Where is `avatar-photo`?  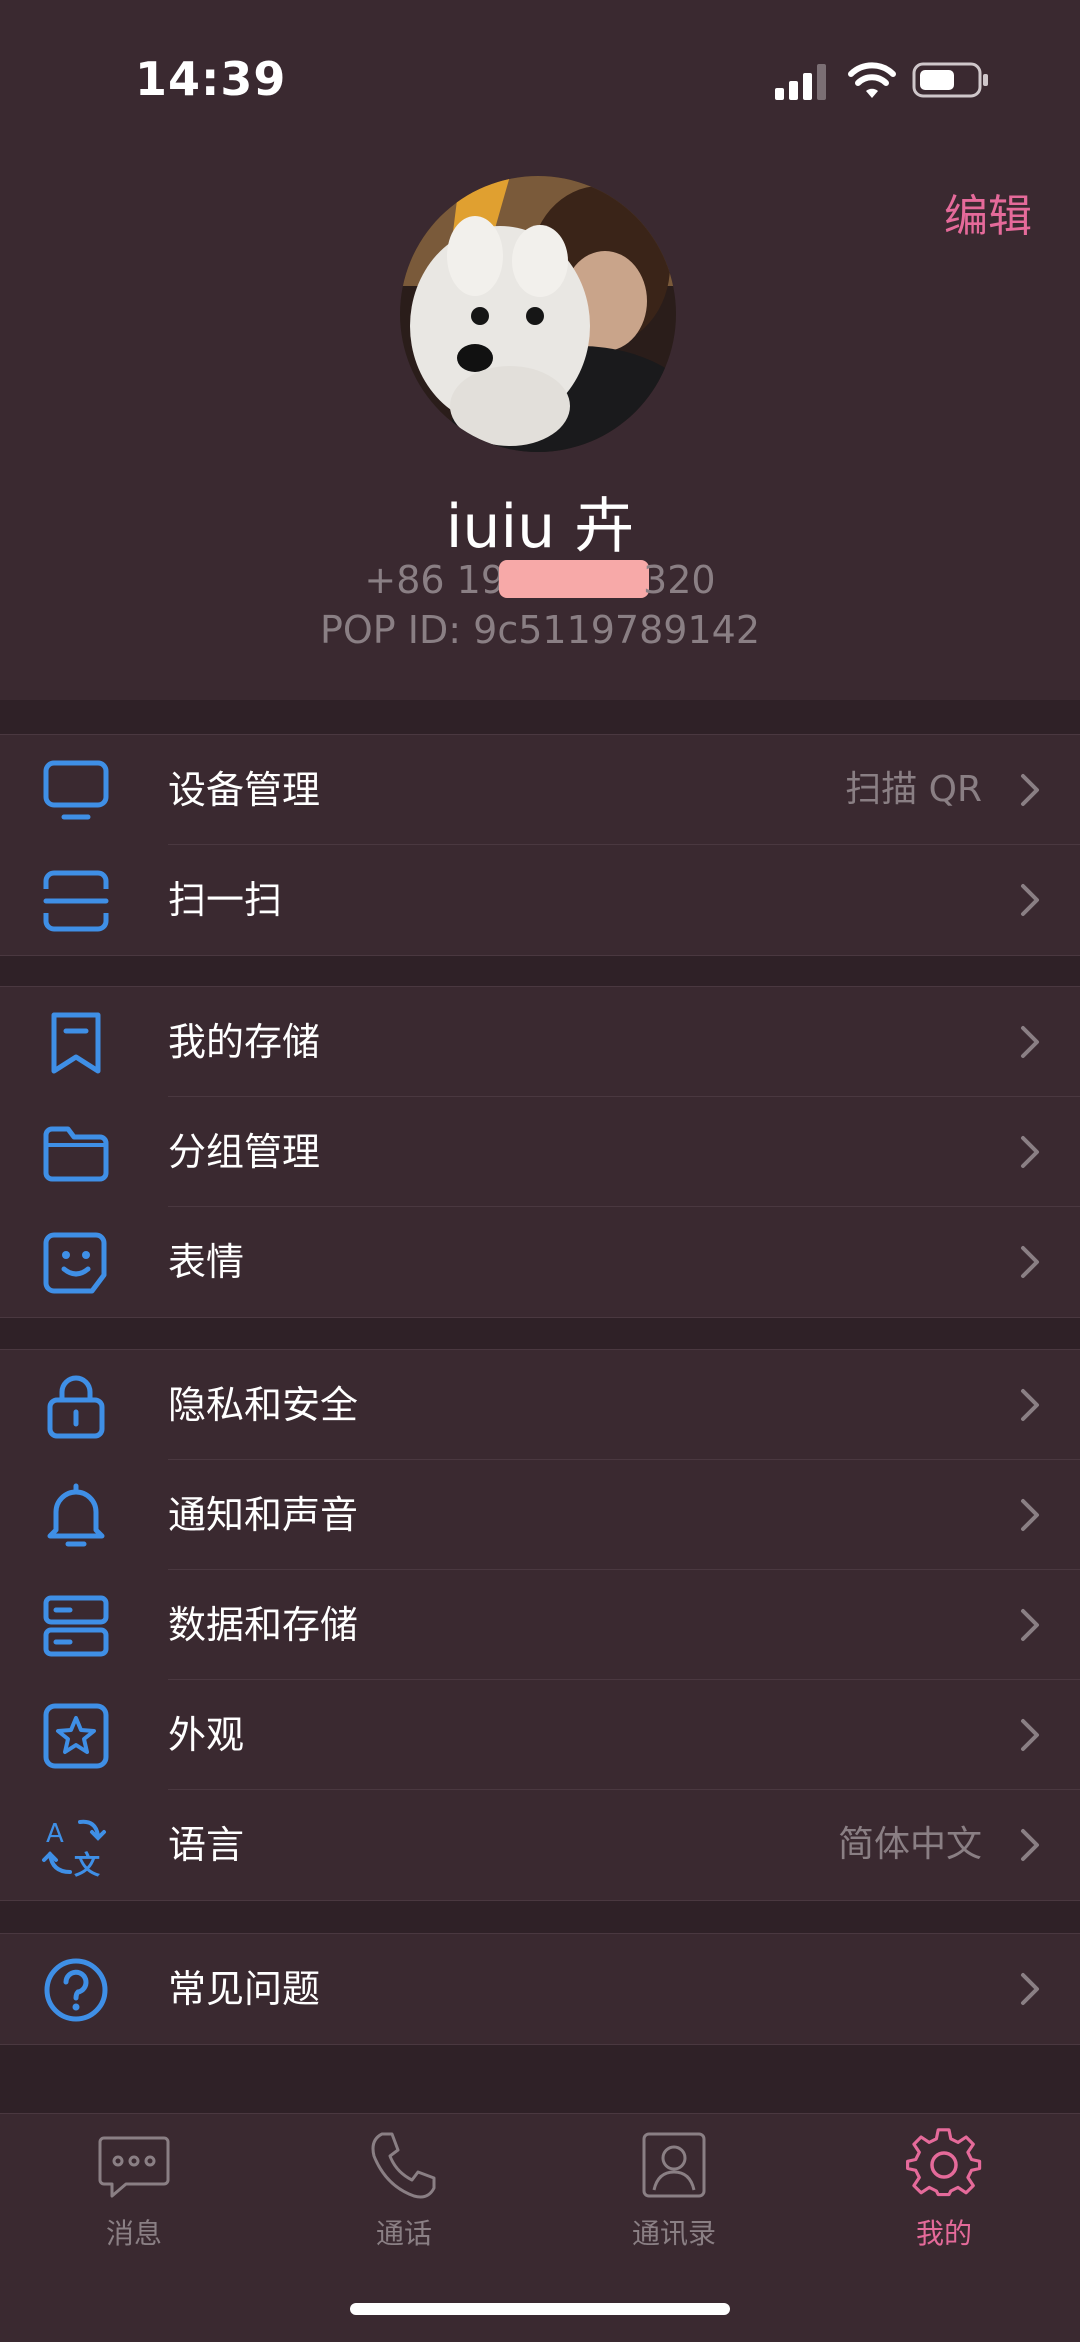 avatar-photo is located at coordinates (538, 314).